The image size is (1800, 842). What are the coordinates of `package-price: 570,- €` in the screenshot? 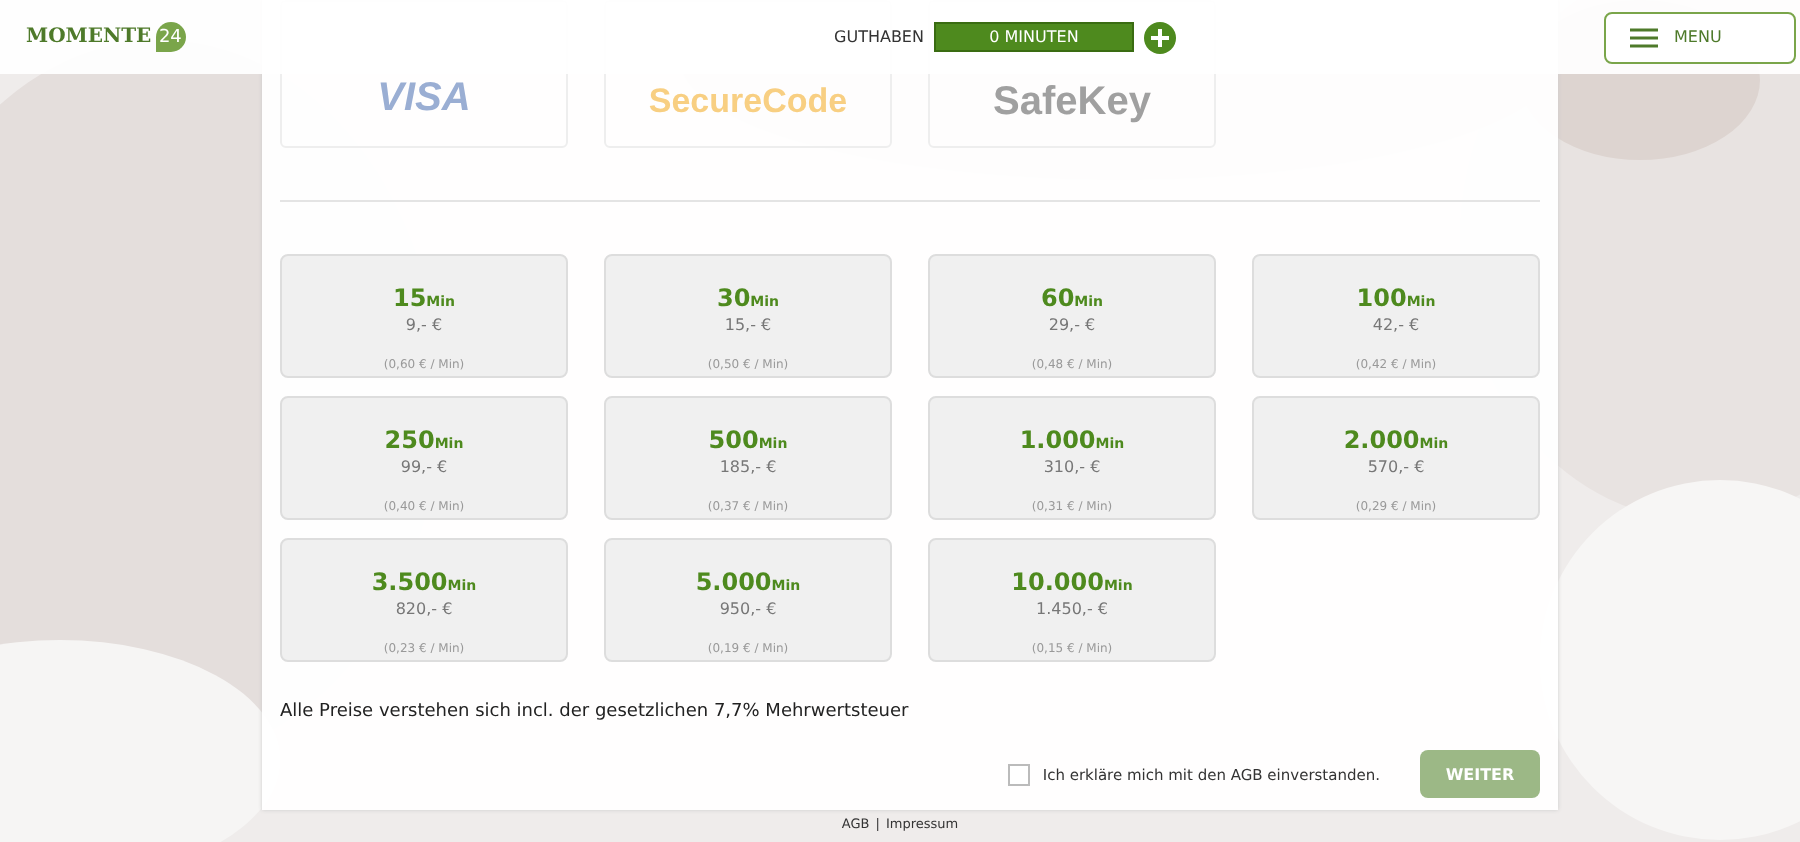 It's located at (1396, 468).